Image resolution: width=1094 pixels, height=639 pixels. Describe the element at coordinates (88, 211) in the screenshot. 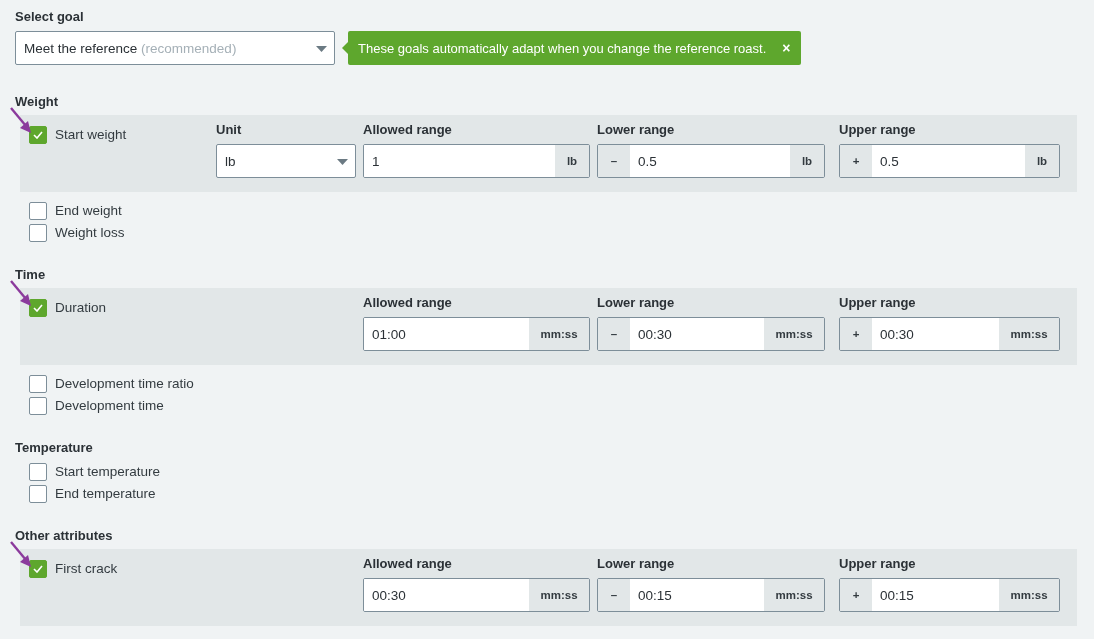

I see `checkbox-label: End weight` at that location.